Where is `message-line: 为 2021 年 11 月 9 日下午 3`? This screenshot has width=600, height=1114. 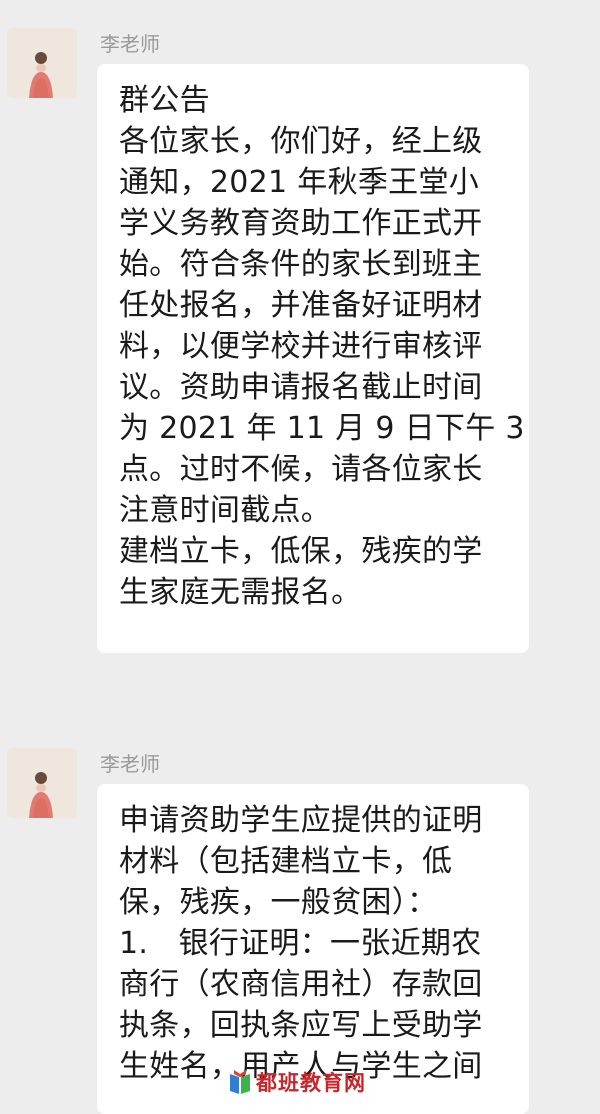
message-line: 为 2021 年 11 月 9 日下午 3 is located at coordinates (322, 428).